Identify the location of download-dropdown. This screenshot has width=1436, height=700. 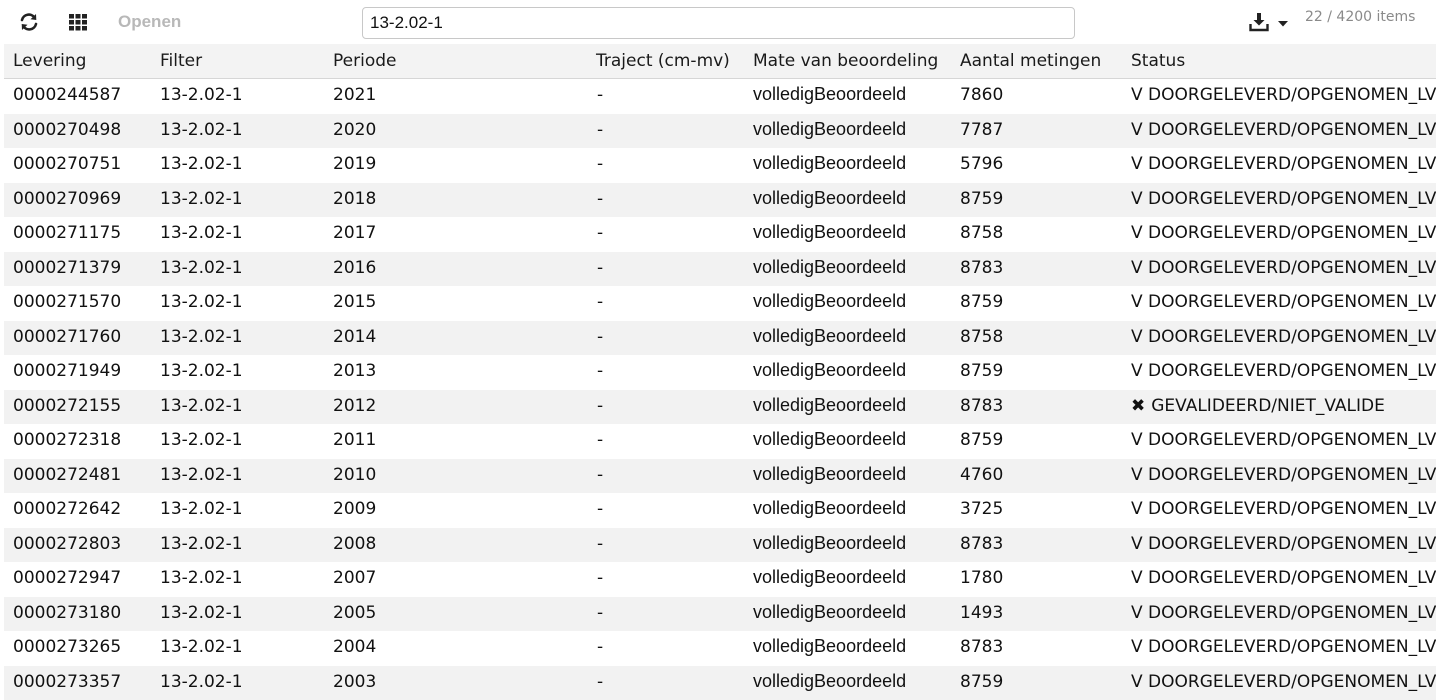
(1270, 22).